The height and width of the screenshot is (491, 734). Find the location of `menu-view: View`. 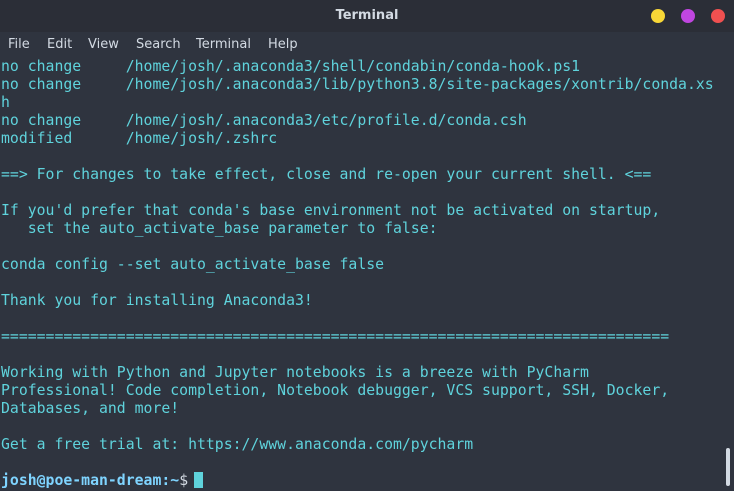

menu-view: View is located at coordinates (103, 44).